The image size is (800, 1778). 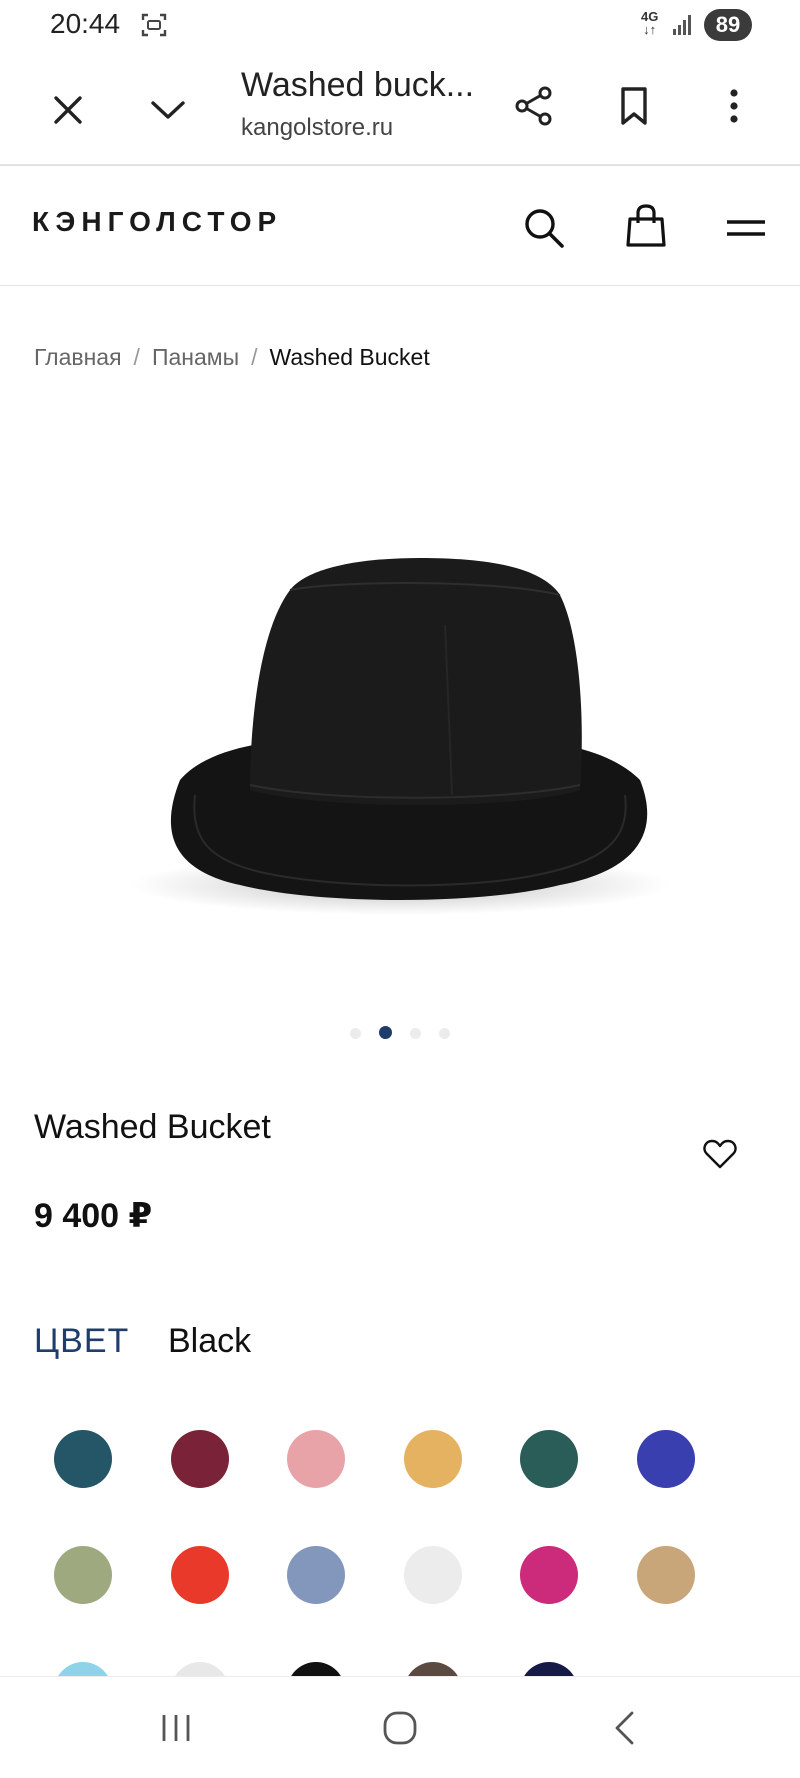 What do you see at coordinates (157, 222) in the screenshot?
I see `site-logo: КЭНГОЛСТОР` at bounding box center [157, 222].